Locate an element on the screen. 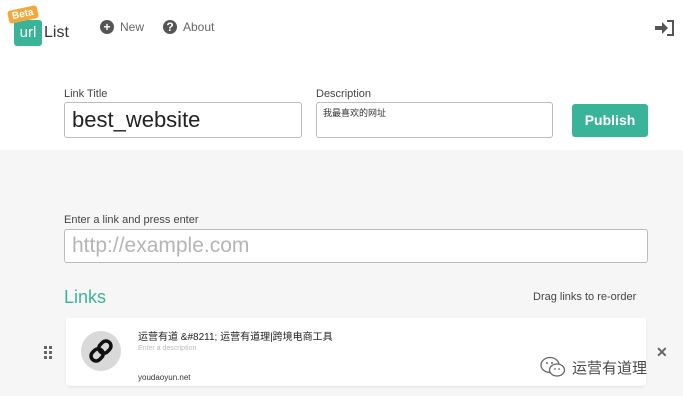 The height and width of the screenshot is (396, 683). link-title-input: best_website is located at coordinates (183, 120).